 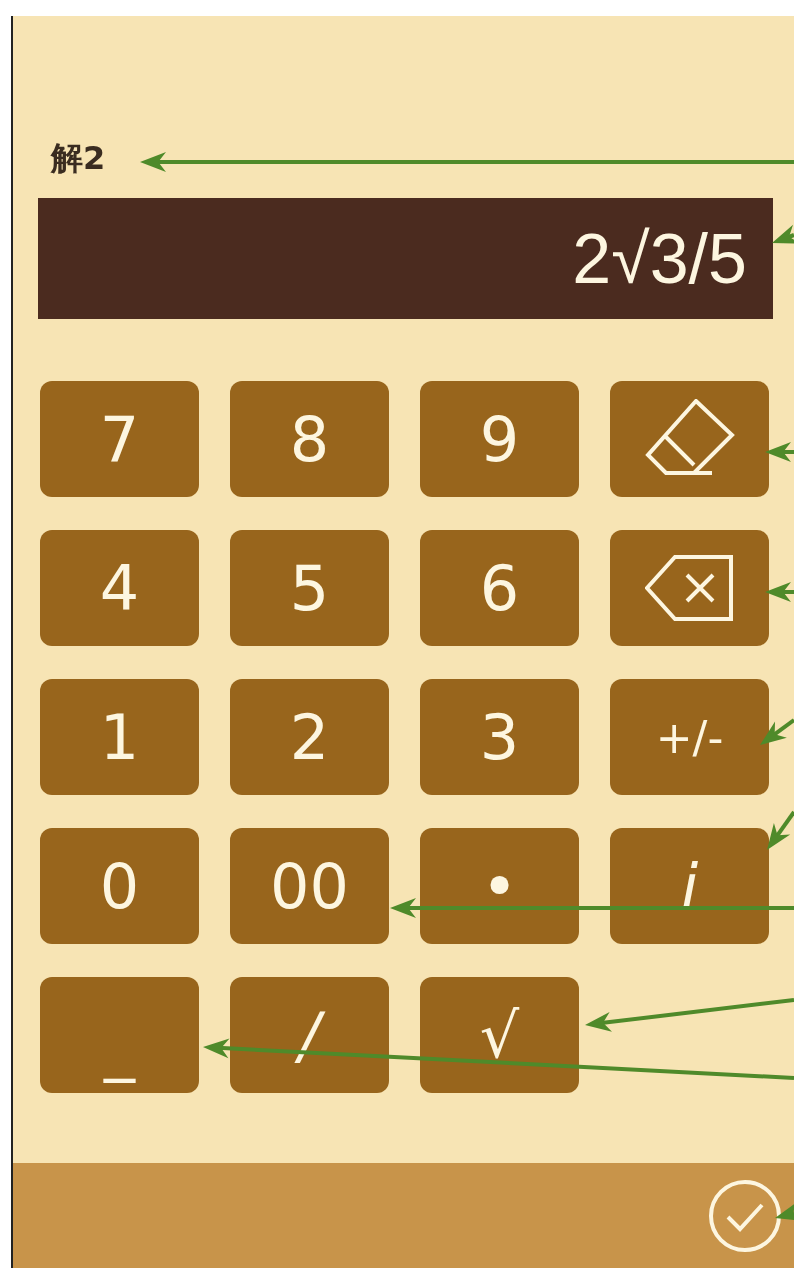 I want to click on keypad-key: 4, so click(x=119, y=588).